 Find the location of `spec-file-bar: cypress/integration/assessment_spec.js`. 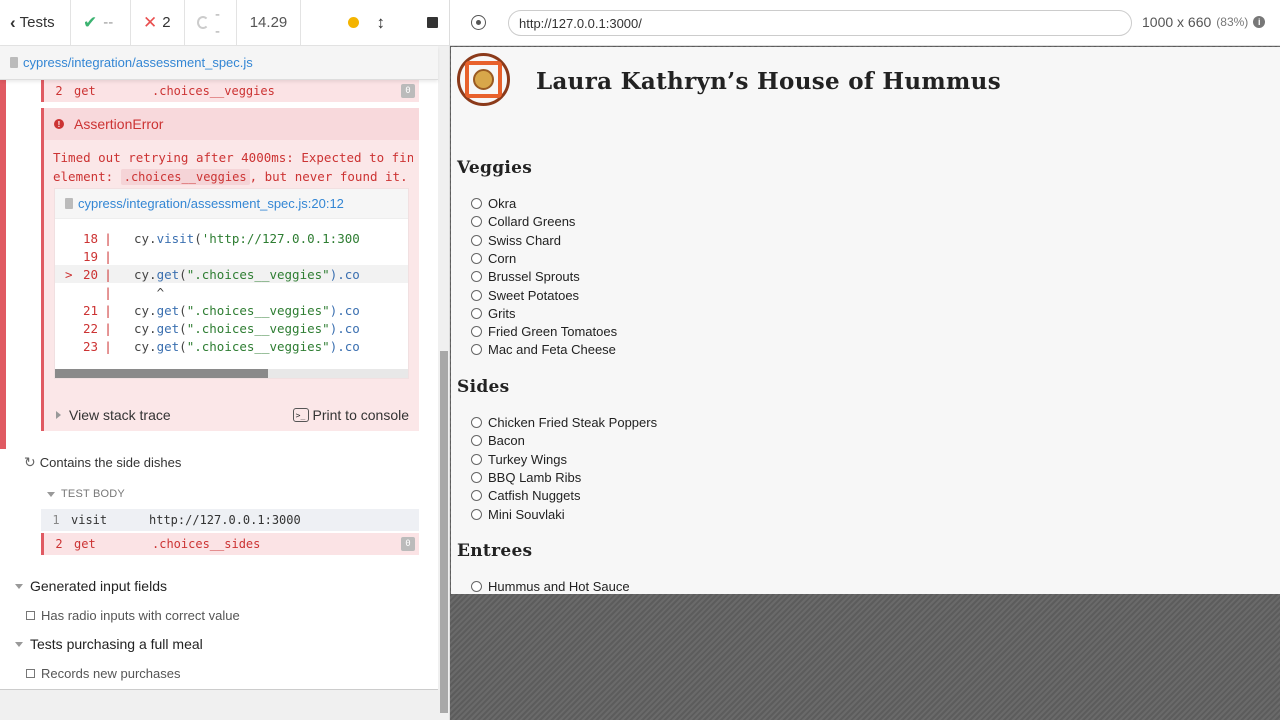

spec-file-bar: cypress/integration/assessment_spec.js is located at coordinates (219, 63).